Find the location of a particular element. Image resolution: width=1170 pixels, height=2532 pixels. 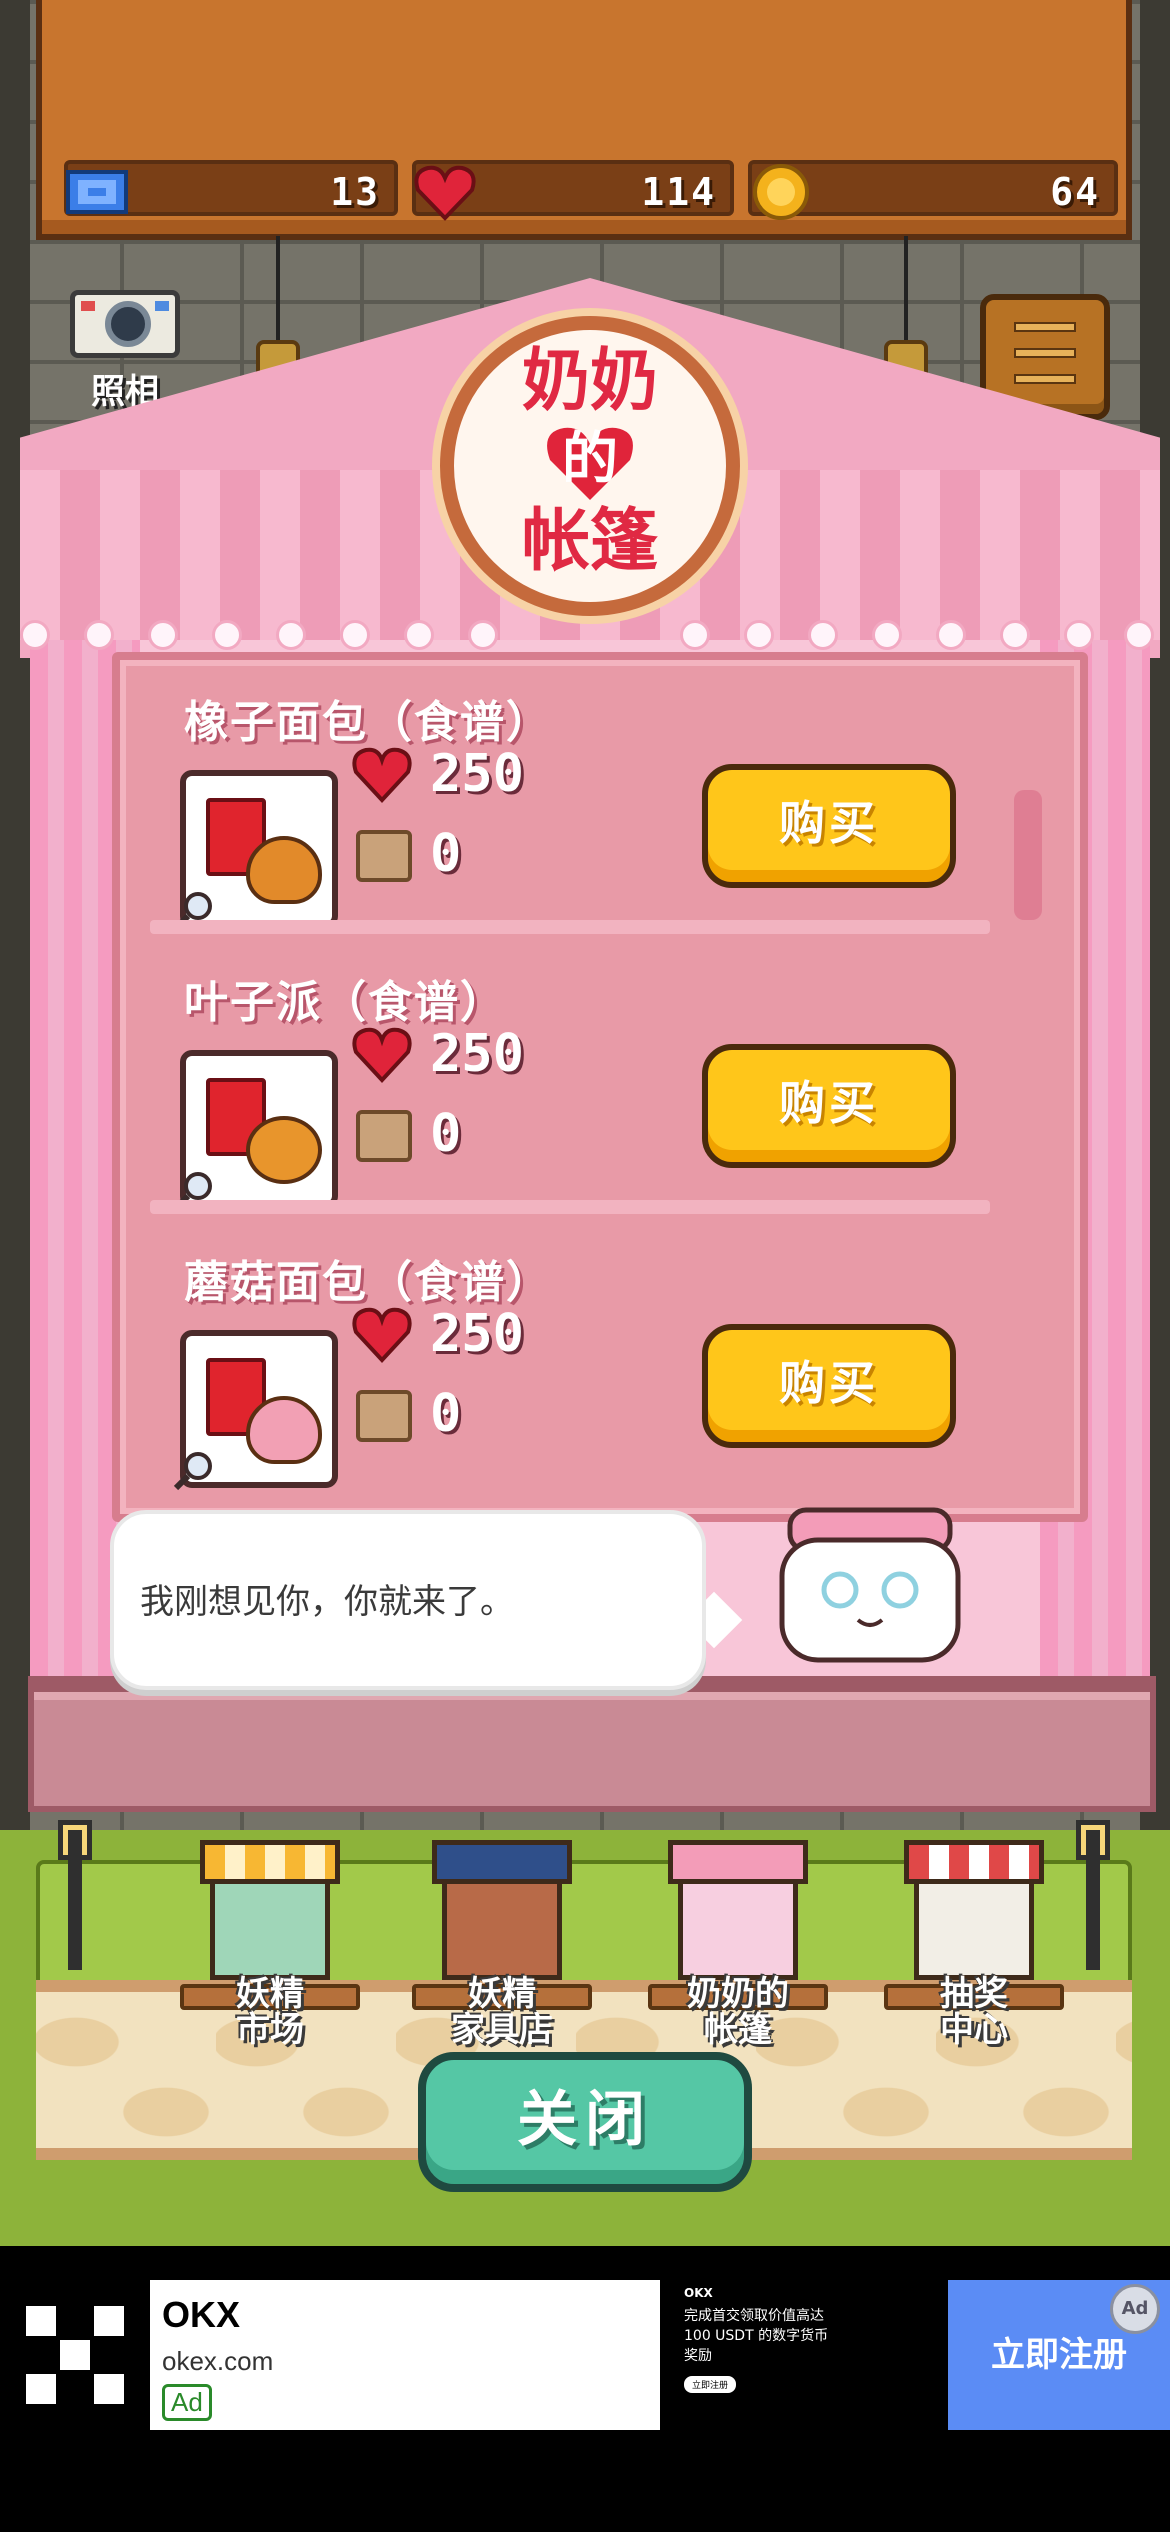

building-label-lottery-center: 抽奖 中心 is located at coordinates (974, 2012).